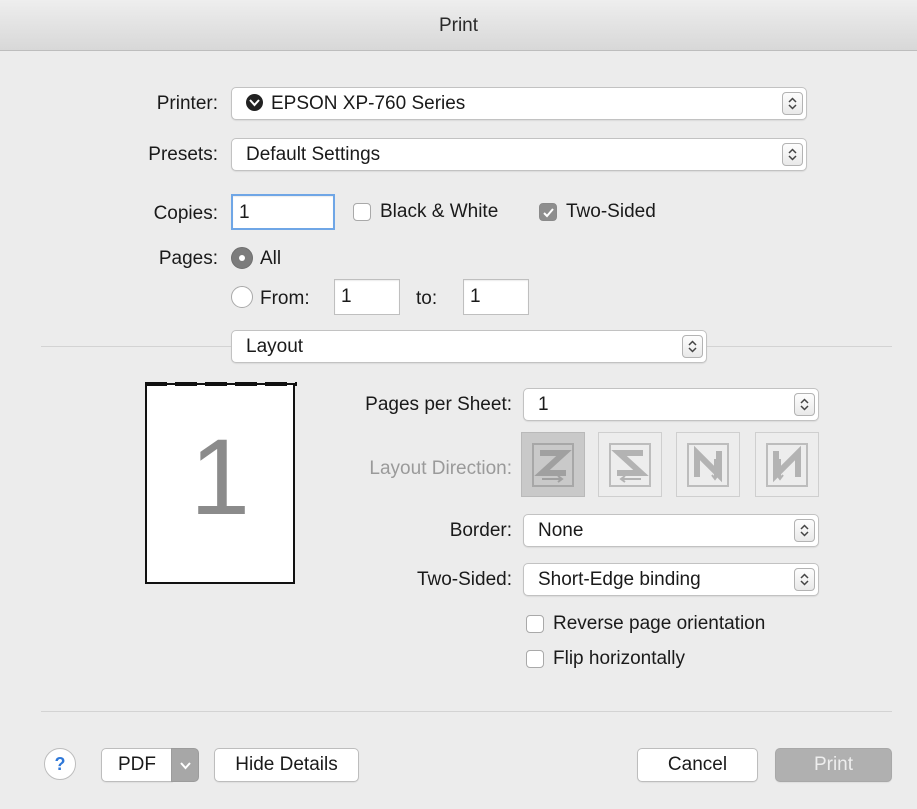  What do you see at coordinates (671, 530) in the screenshot?
I see `border-popup: None` at bounding box center [671, 530].